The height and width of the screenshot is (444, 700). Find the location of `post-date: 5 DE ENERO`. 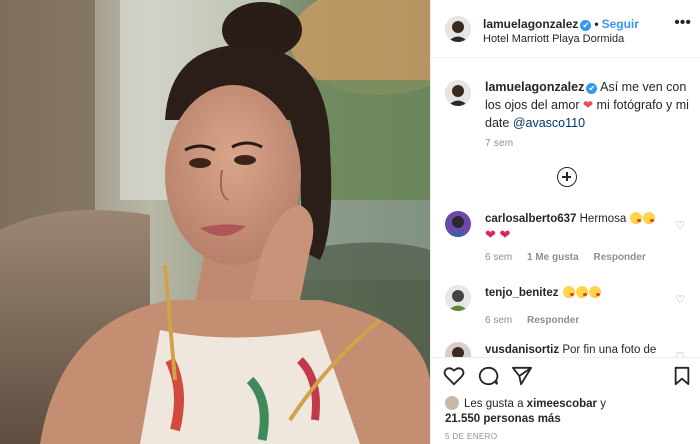

post-date: 5 DE ENERO is located at coordinates (471, 436).